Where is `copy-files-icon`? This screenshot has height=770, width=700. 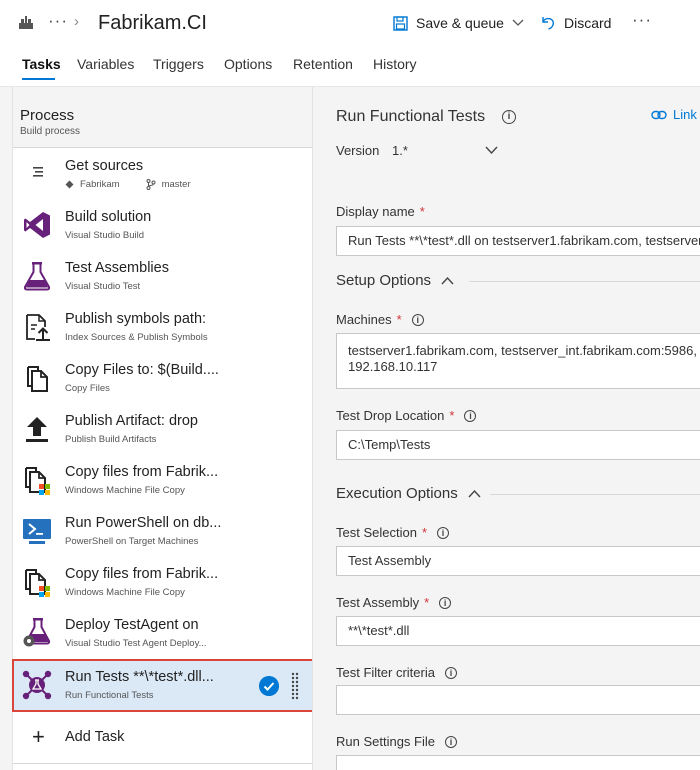 copy-files-icon is located at coordinates (37, 379).